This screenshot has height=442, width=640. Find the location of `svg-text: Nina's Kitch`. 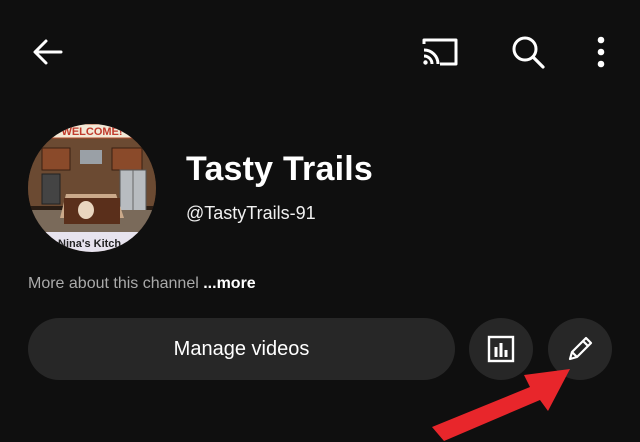

svg-text: Nina's Kitch is located at coordinates (89, 244).